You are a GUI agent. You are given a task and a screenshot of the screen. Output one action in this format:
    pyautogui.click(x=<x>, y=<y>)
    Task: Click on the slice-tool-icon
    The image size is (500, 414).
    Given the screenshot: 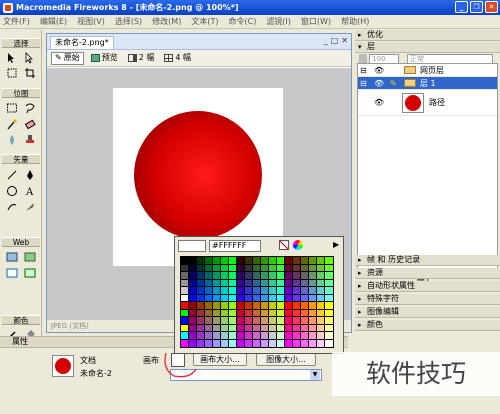 What is the action you would take?
    pyautogui.click(x=30, y=257)
    